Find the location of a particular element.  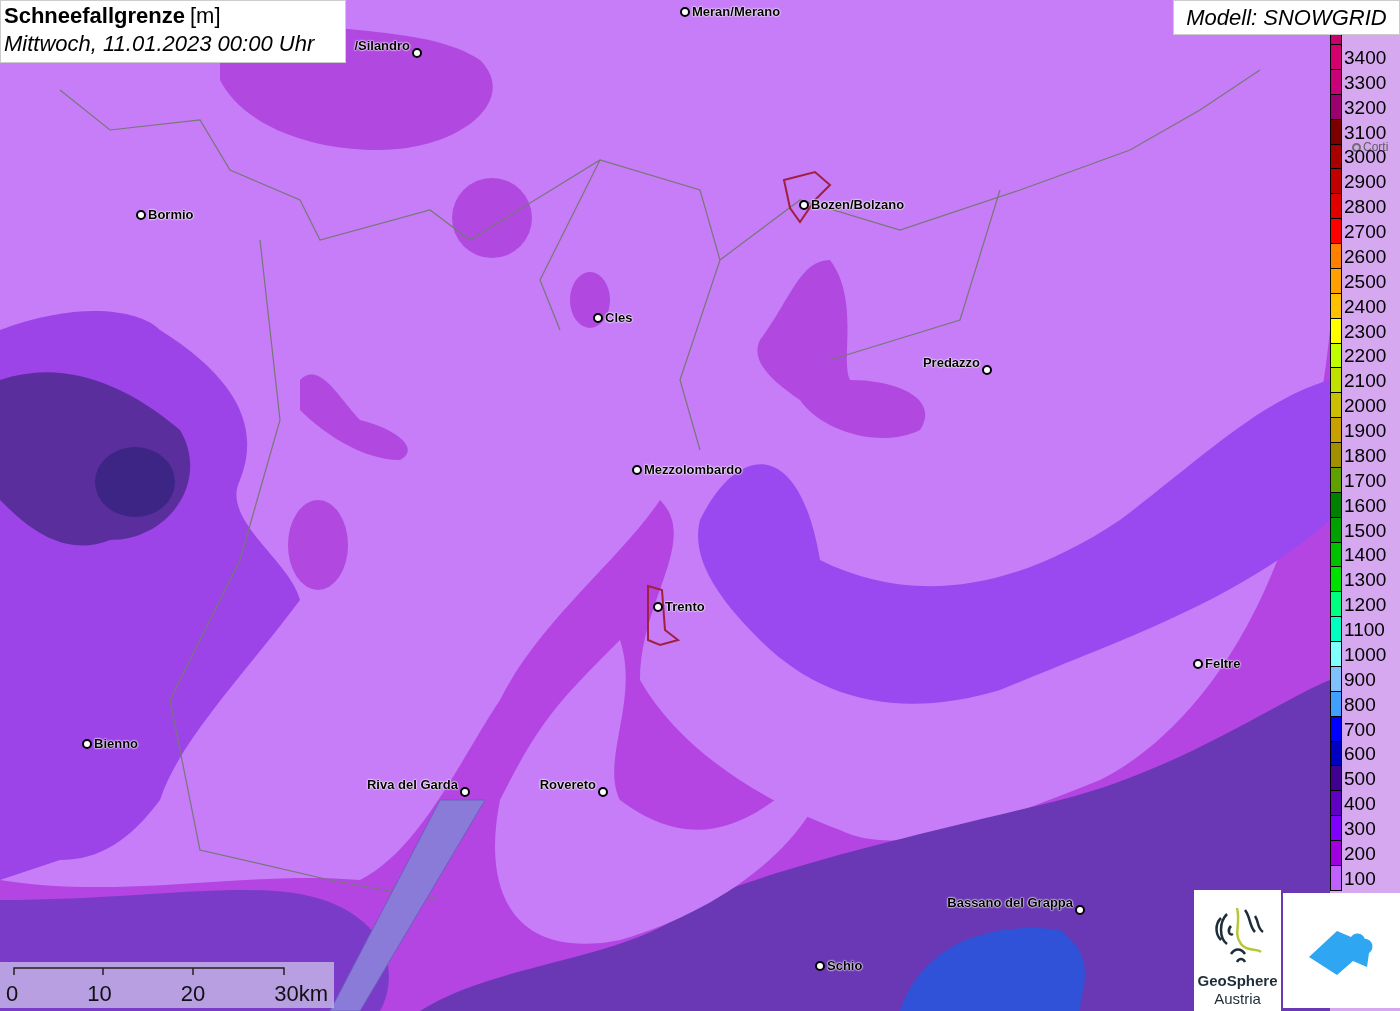

legend-value: 2900 is located at coordinates (1365, 182).